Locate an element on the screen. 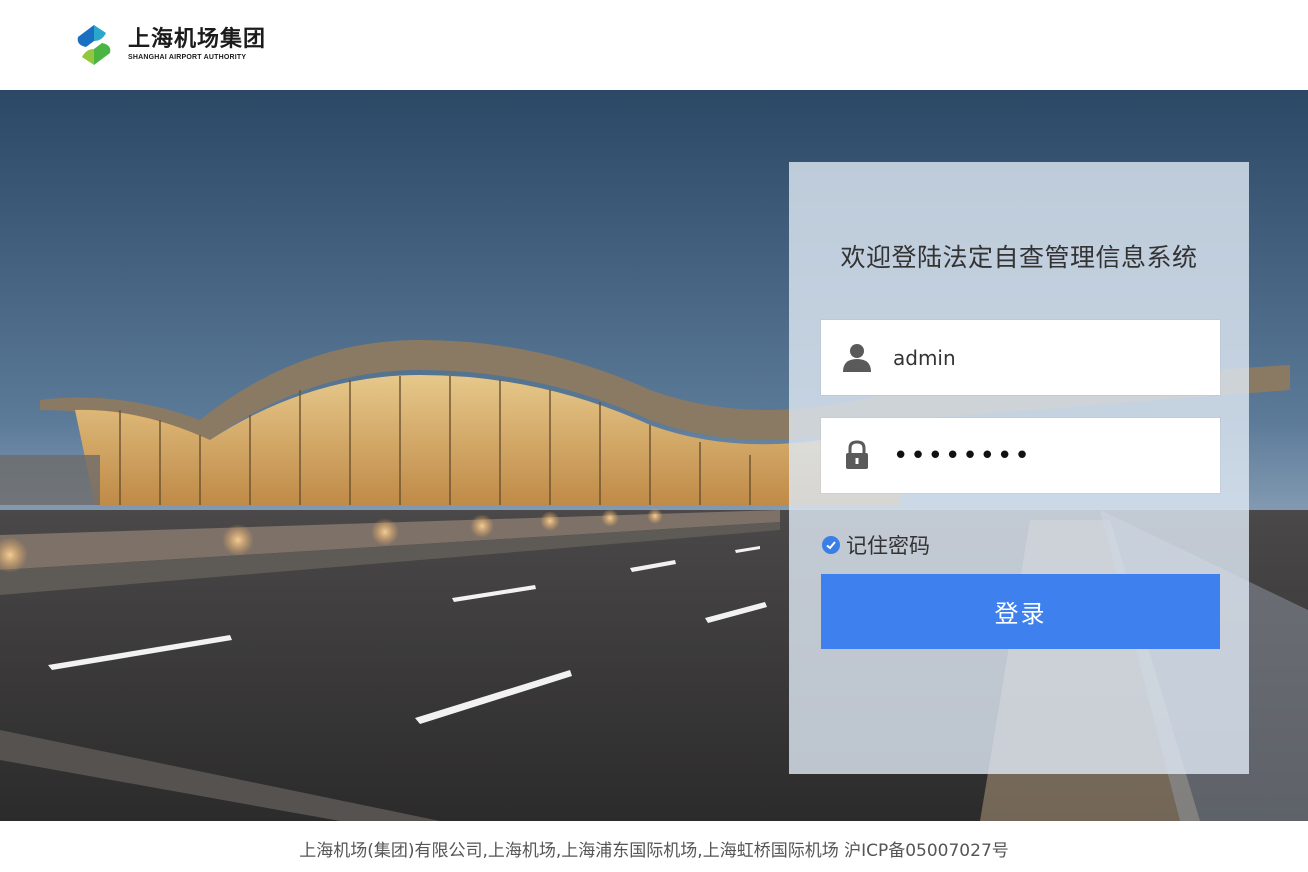 The height and width of the screenshot is (872, 1308). header: 上海机场集团 SHANGHAI AIRPORT AUTHORITY is located at coordinates (654, 45).